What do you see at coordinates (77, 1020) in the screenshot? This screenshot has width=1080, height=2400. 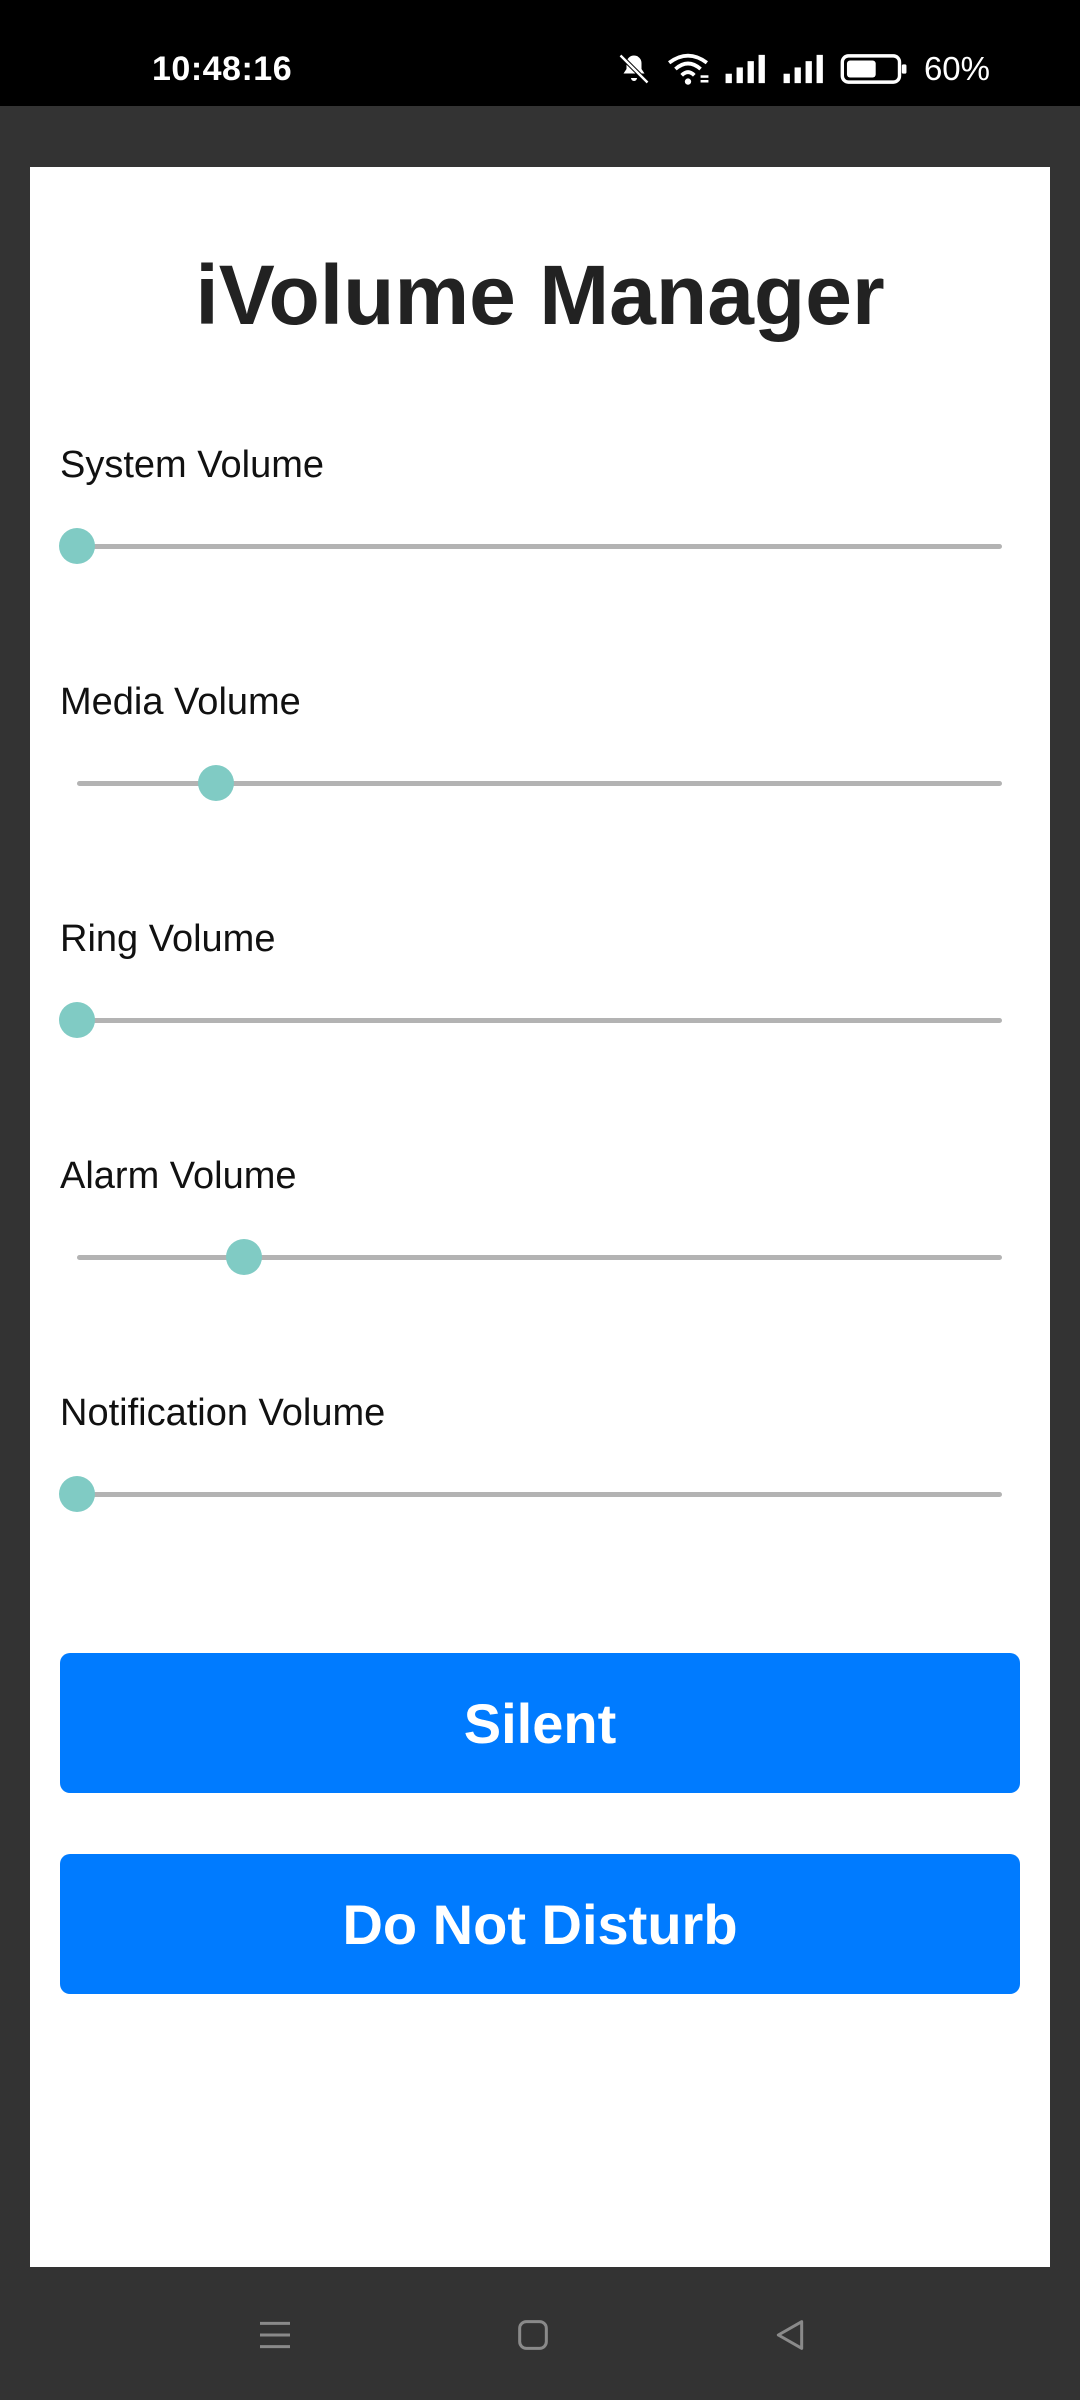 I see `ring-volume-thumb` at bounding box center [77, 1020].